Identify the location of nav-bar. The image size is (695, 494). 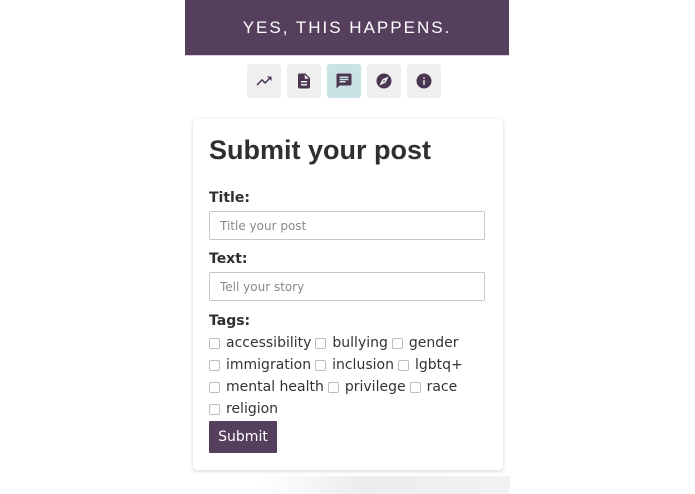
(344, 81).